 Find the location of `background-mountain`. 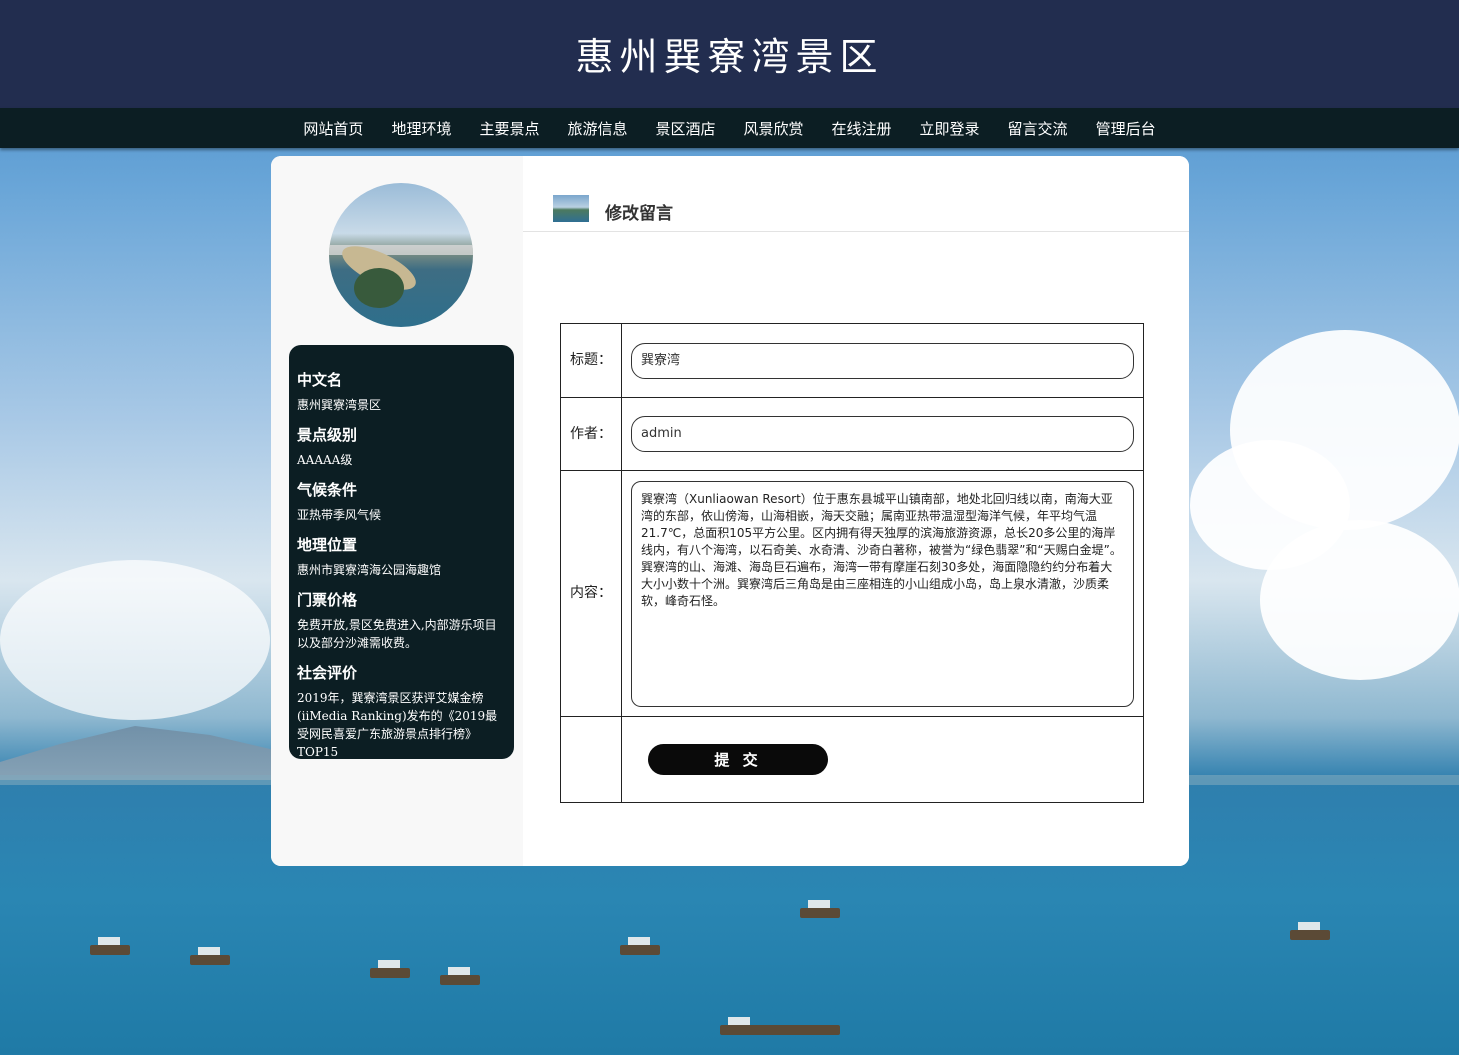

background-mountain is located at coordinates (150, 753).